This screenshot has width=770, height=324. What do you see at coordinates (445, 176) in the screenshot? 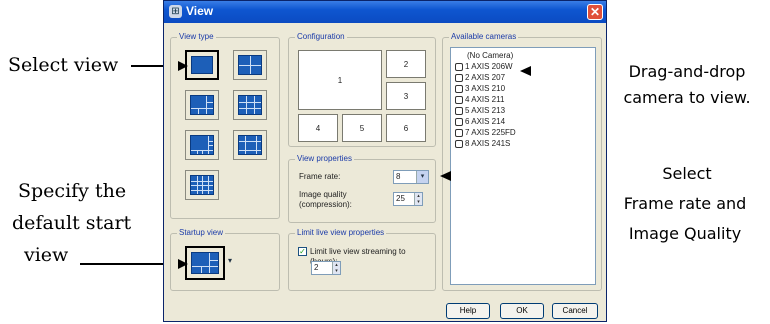
I see `frame-rate-arrowhead` at bounding box center [445, 176].